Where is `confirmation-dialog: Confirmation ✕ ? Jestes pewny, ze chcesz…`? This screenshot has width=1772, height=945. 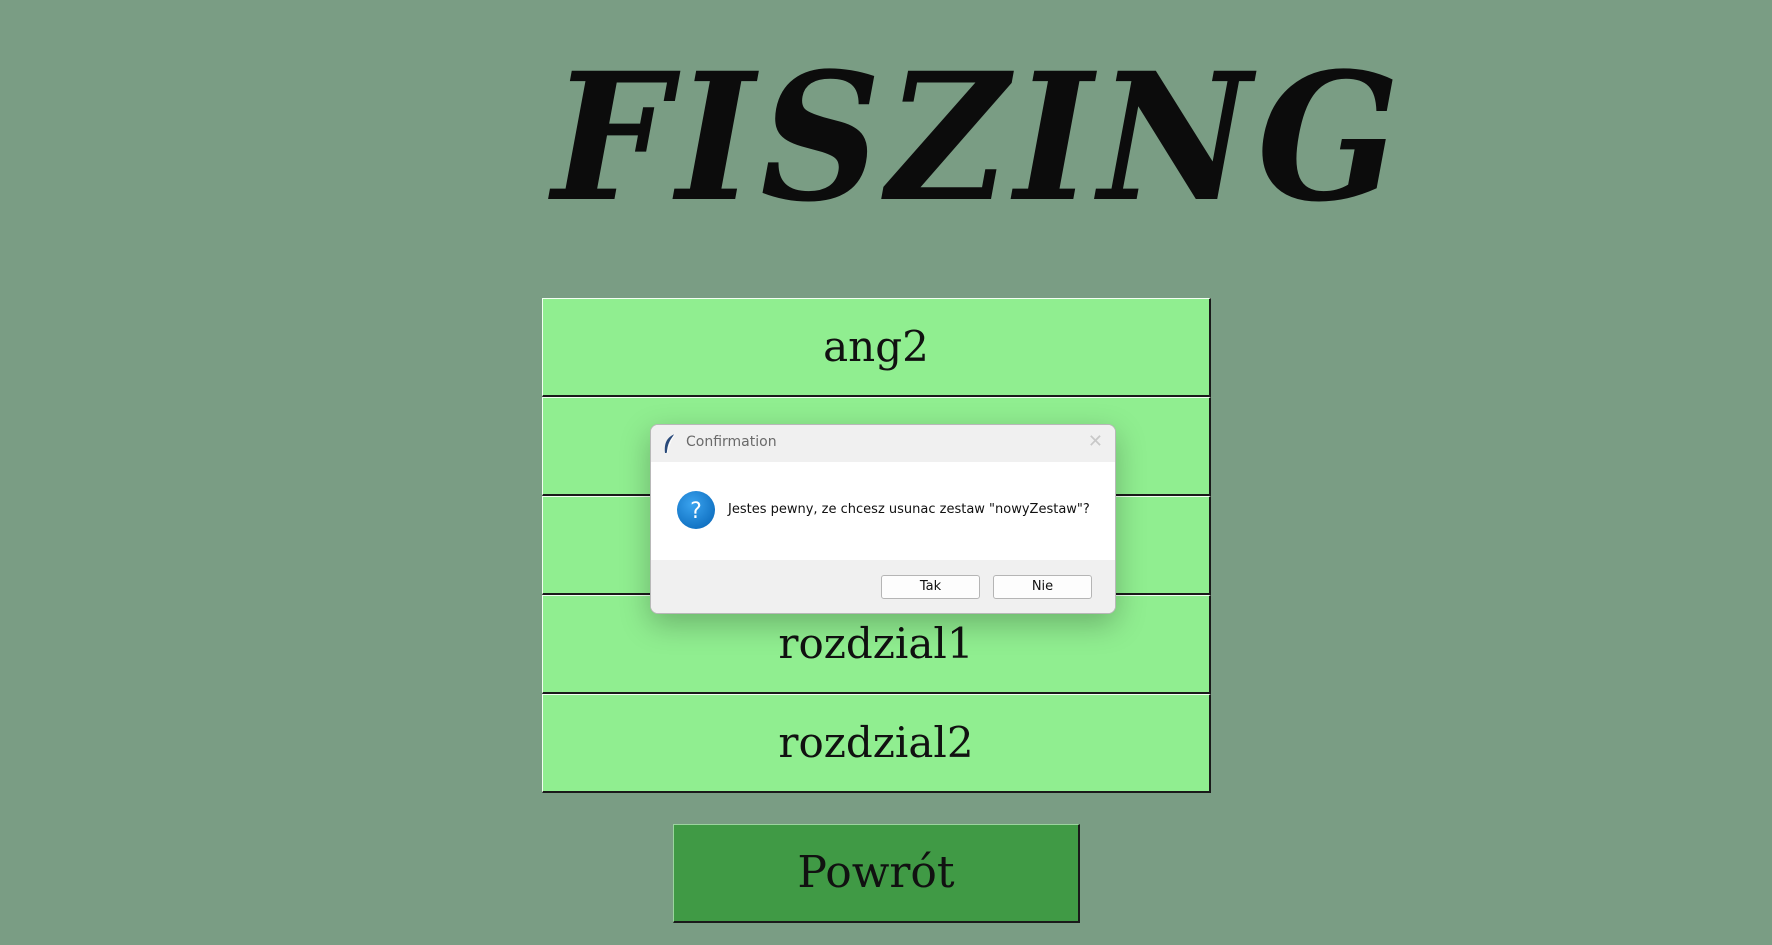
confirmation-dialog: Confirmation ✕ ? Jestes pewny, ze chcesz… is located at coordinates (883, 519).